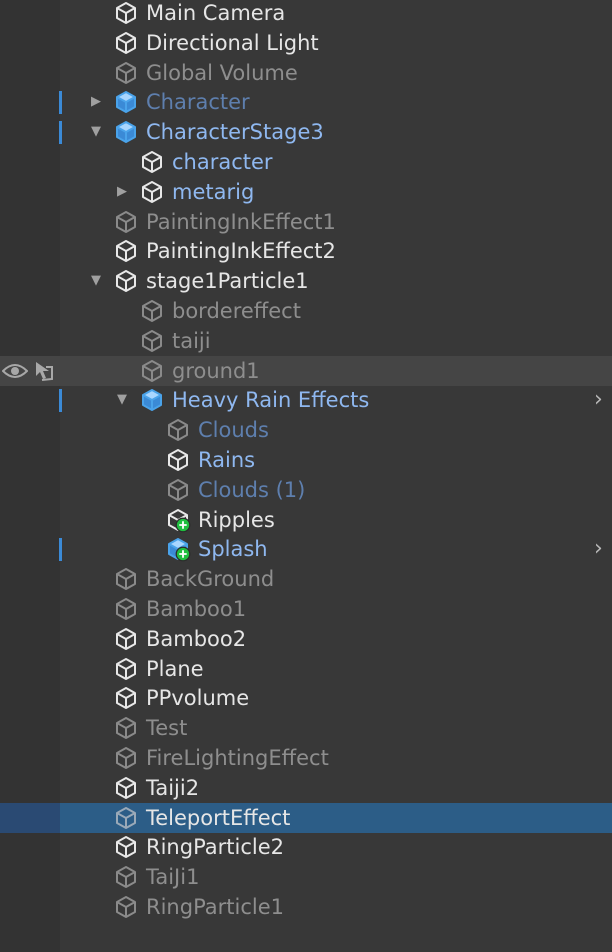 Image resolution: width=612 pixels, height=952 pixels. Describe the element at coordinates (227, 460) in the screenshot. I see `hierarchy-row-label: Rains` at that location.